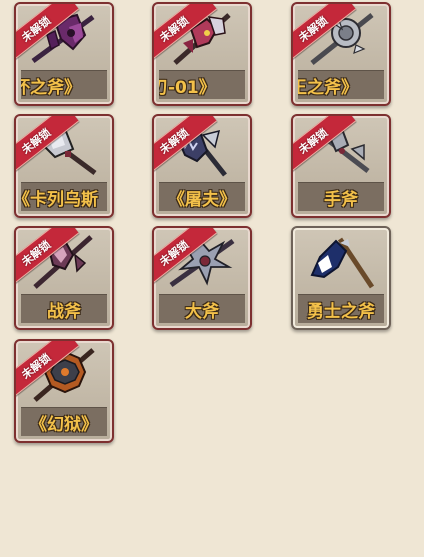 This screenshot has height=557, width=424. What do you see at coordinates (202, 278) in the screenshot?
I see `weapon-card: 大斧 未解锁` at bounding box center [202, 278].